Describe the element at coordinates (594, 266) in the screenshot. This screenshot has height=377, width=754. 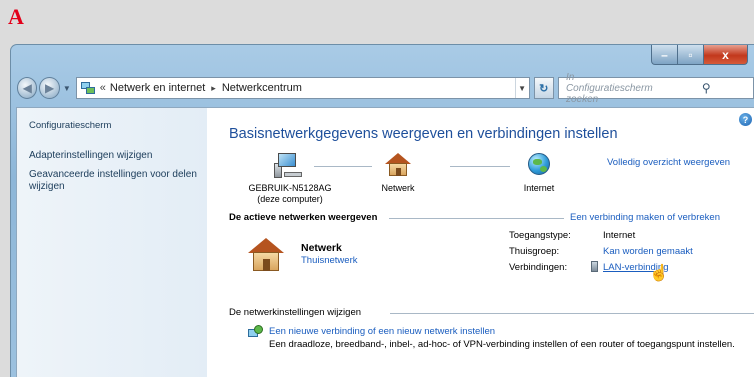
I see `lan-connection-icon` at that location.